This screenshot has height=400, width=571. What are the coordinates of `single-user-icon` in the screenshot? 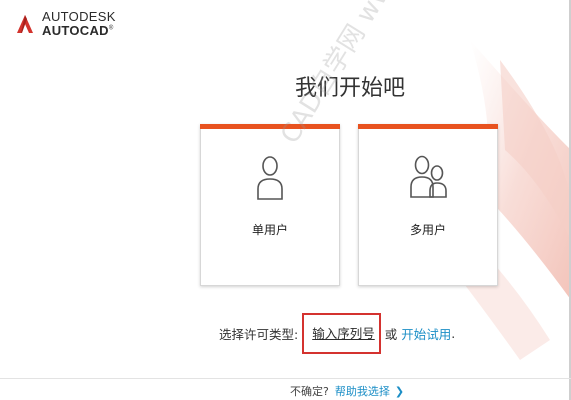 It's located at (270, 178).